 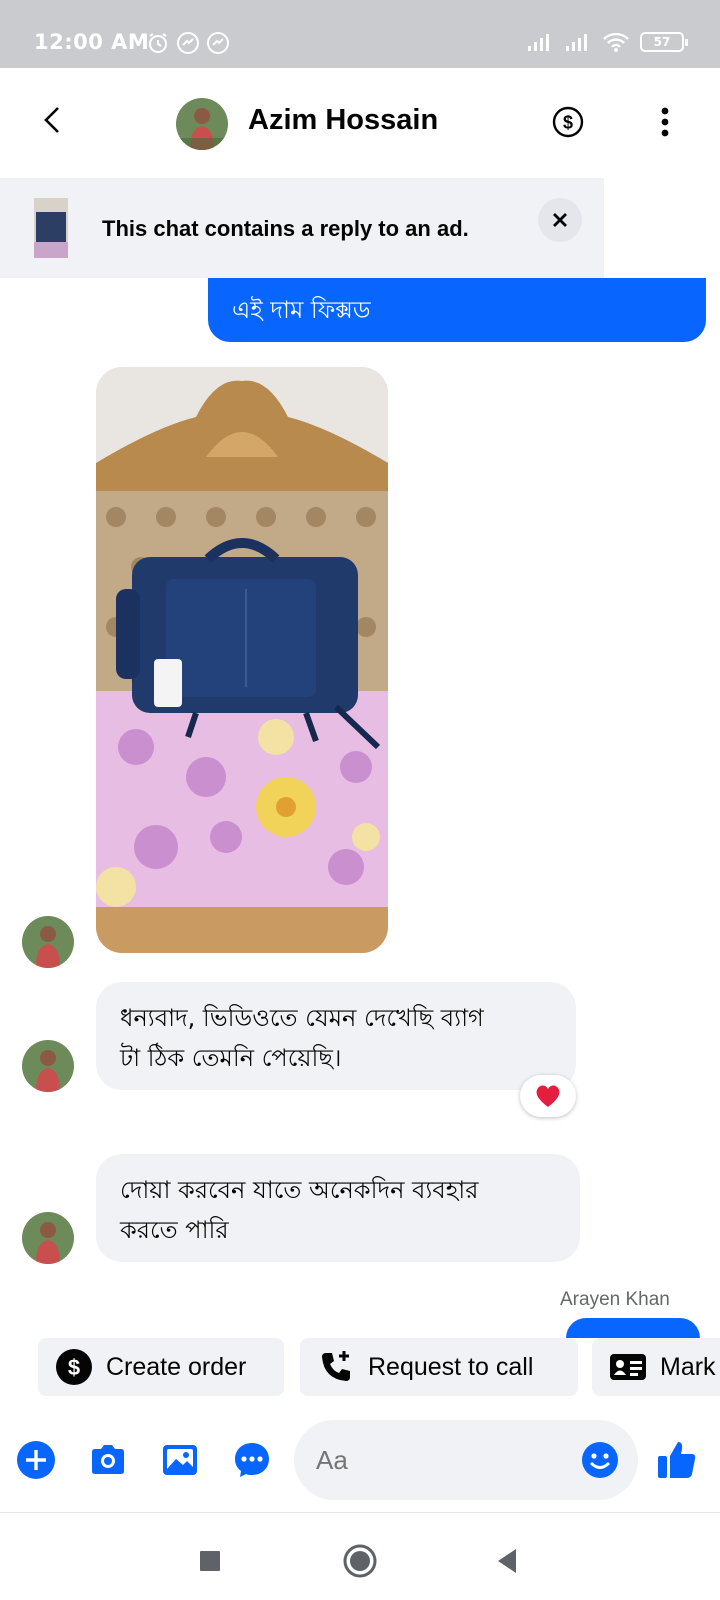 I want to click on message-text-line: দোয়া করবেন যাতে অনেকদিন ব্যবহার, so click(x=299, y=1190).